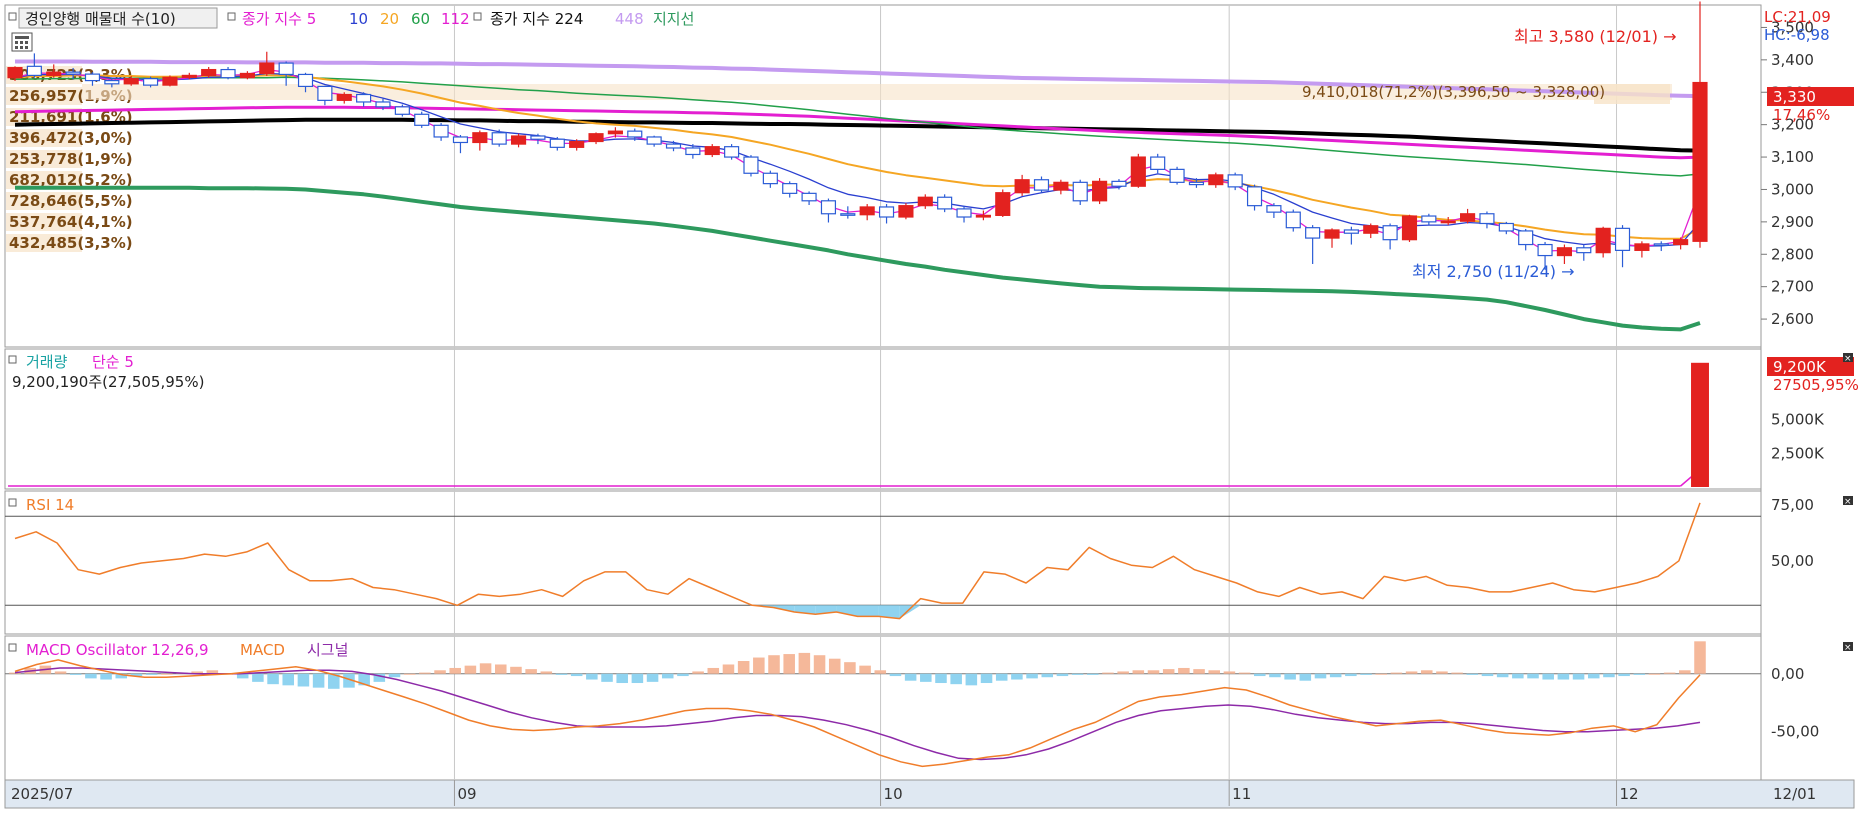 The image size is (1858, 815). Describe the element at coordinates (629, 19) in the screenshot. I see `legend-ma448: 448` at that location.